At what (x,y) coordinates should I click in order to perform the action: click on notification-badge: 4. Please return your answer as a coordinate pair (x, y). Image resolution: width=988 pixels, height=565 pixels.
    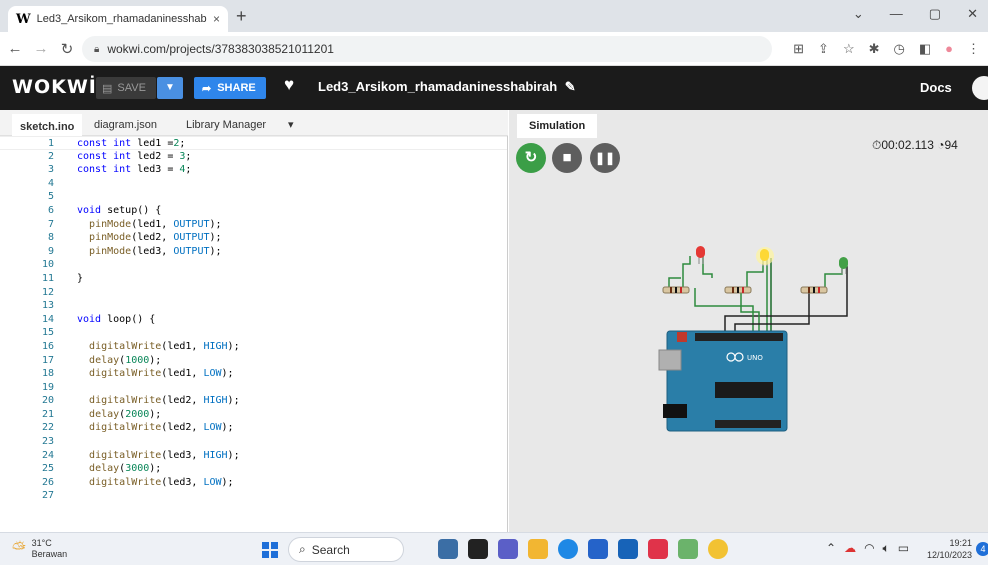
    Looking at the image, I should click on (982, 549).